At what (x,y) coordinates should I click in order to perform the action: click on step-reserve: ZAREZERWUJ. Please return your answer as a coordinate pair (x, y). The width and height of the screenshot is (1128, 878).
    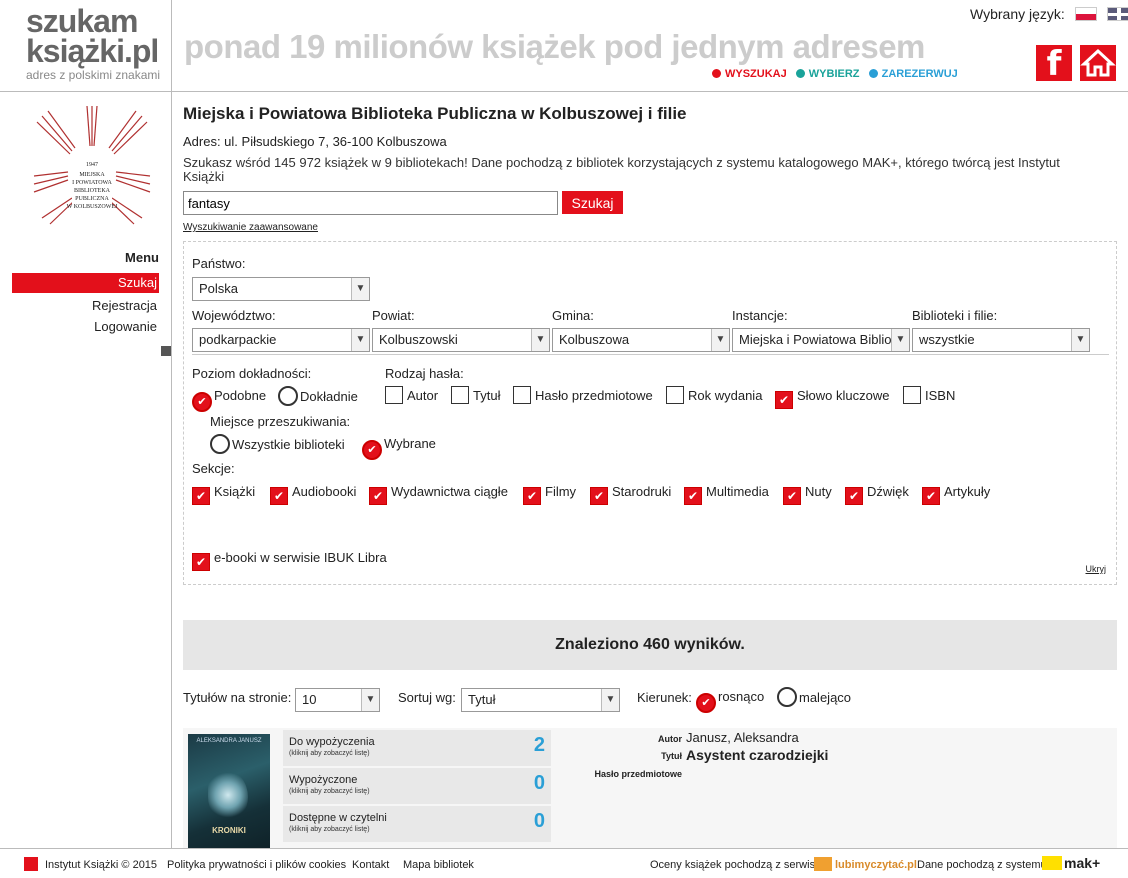
    Looking at the image, I should click on (913, 74).